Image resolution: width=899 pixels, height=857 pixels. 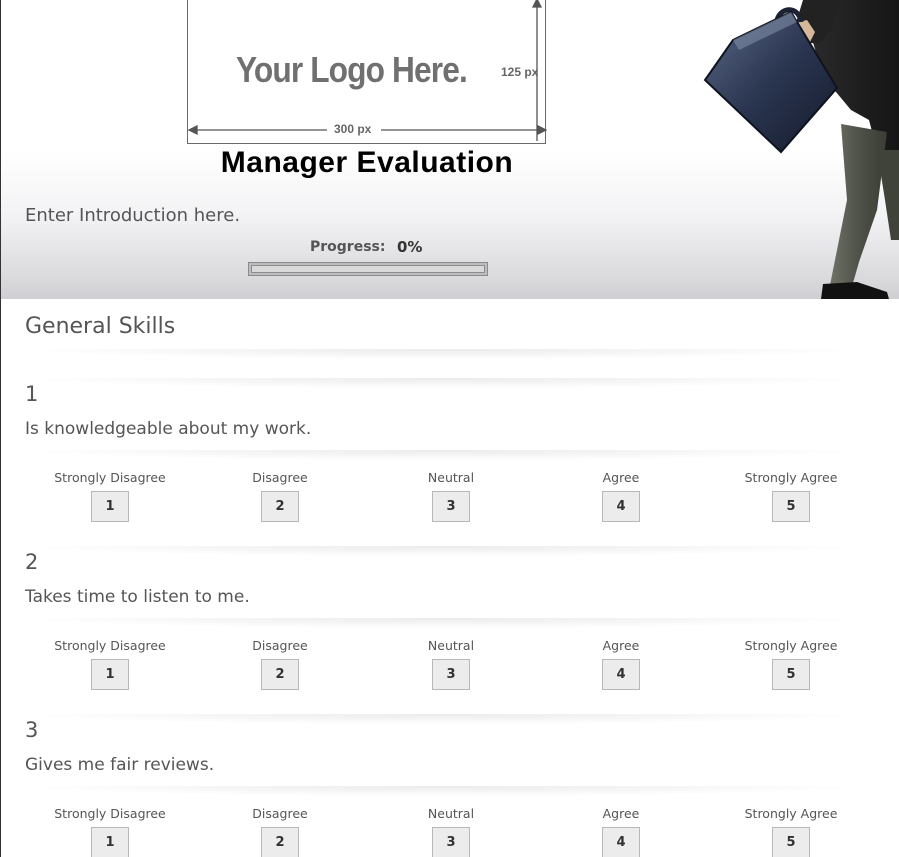 What do you see at coordinates (120, 765) in the screenshot?
I see `question-text: Gives me fair reviews.` at bounding box center [120, 765].